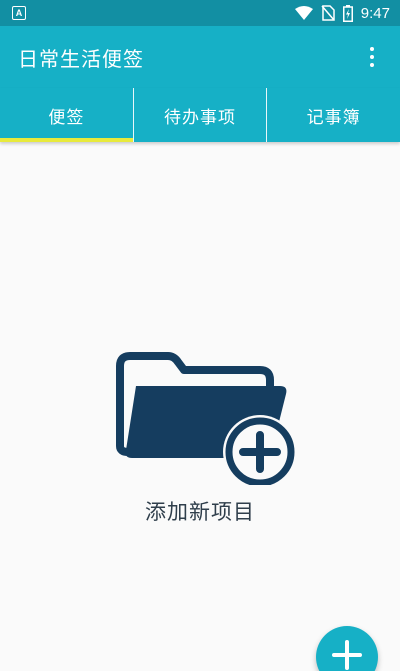 The width and height of the screenshot is (400, 671). I want to click on app-title: 日常生活便签, so click(81, 58).